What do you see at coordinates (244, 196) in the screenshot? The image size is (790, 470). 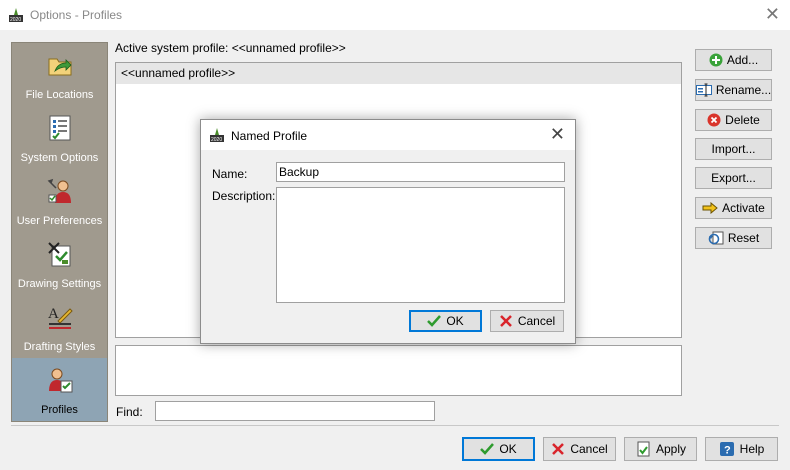 I see `description-label: Description:` at bounding box center [244, 196].